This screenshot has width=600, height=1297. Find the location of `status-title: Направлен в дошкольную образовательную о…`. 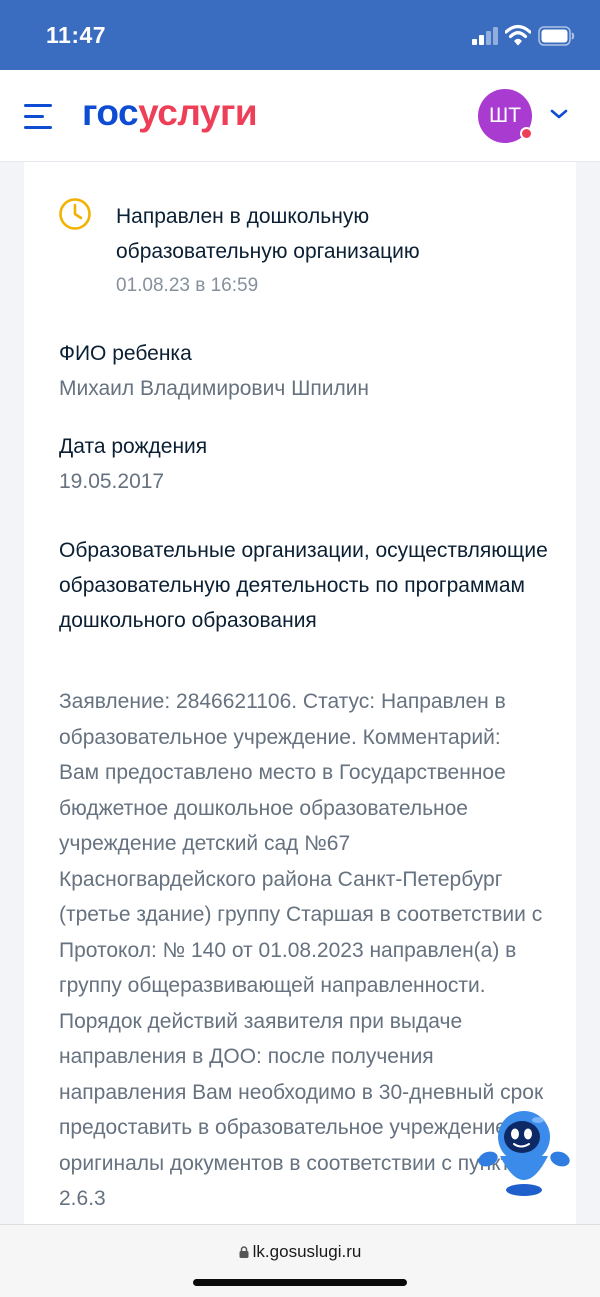

status-title: Направлен в дошкольную образовательную о… is located at coordinates (268, 234).